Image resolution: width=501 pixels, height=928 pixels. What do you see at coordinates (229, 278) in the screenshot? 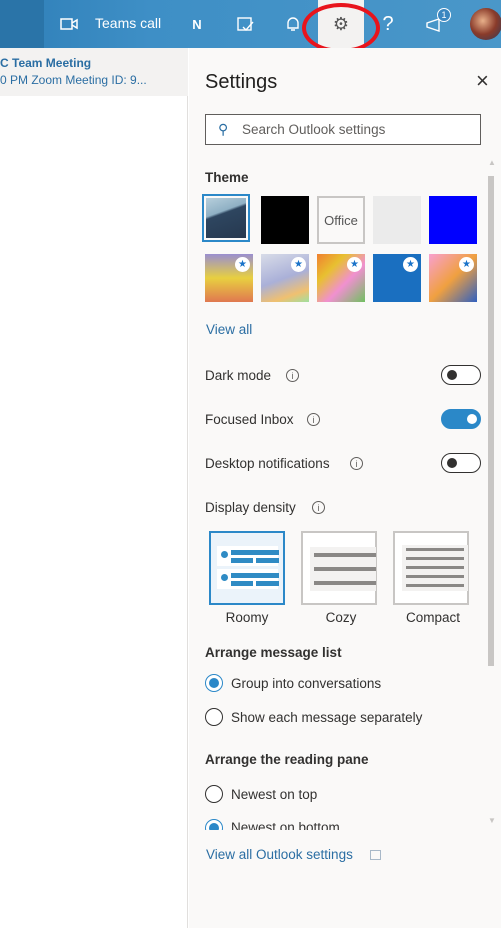
I see `theme-rainbow: ★` at bounding box center [229, 278].